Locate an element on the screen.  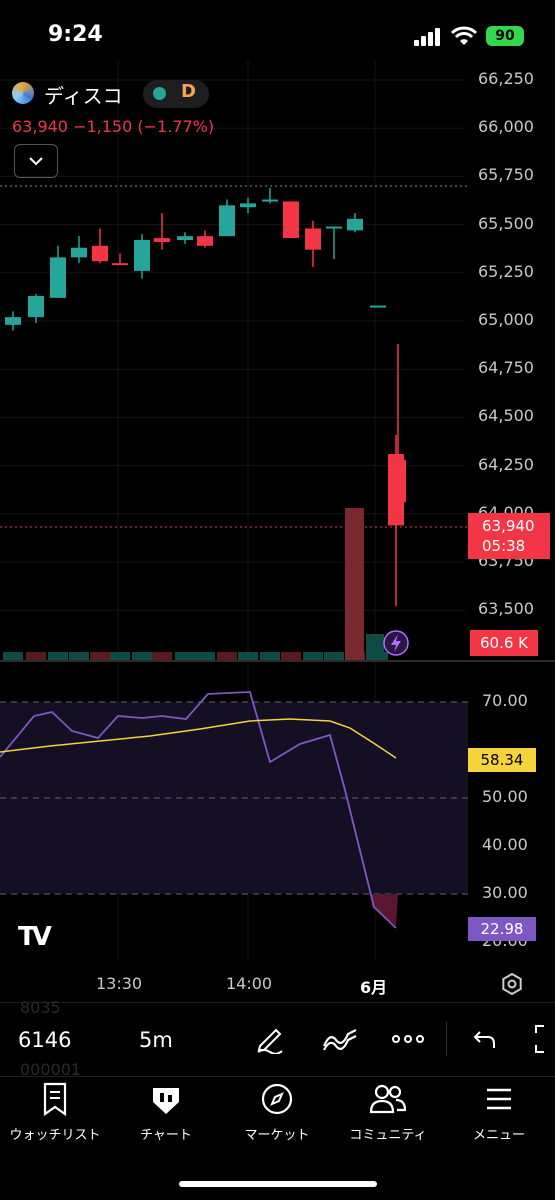
users-icon is located at coordinates (388, 1099).